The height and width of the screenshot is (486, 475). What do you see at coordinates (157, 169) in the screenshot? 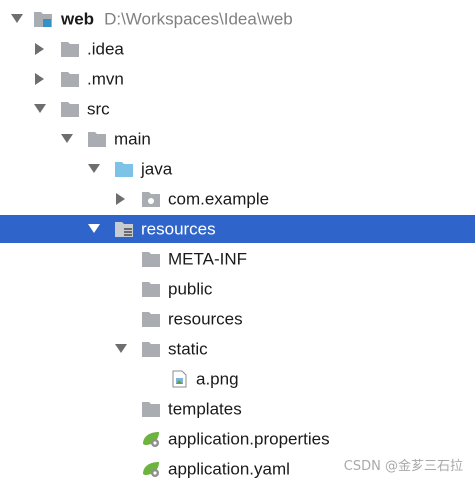
I see `tree-node-label: java` at bounding box center [157, 169].